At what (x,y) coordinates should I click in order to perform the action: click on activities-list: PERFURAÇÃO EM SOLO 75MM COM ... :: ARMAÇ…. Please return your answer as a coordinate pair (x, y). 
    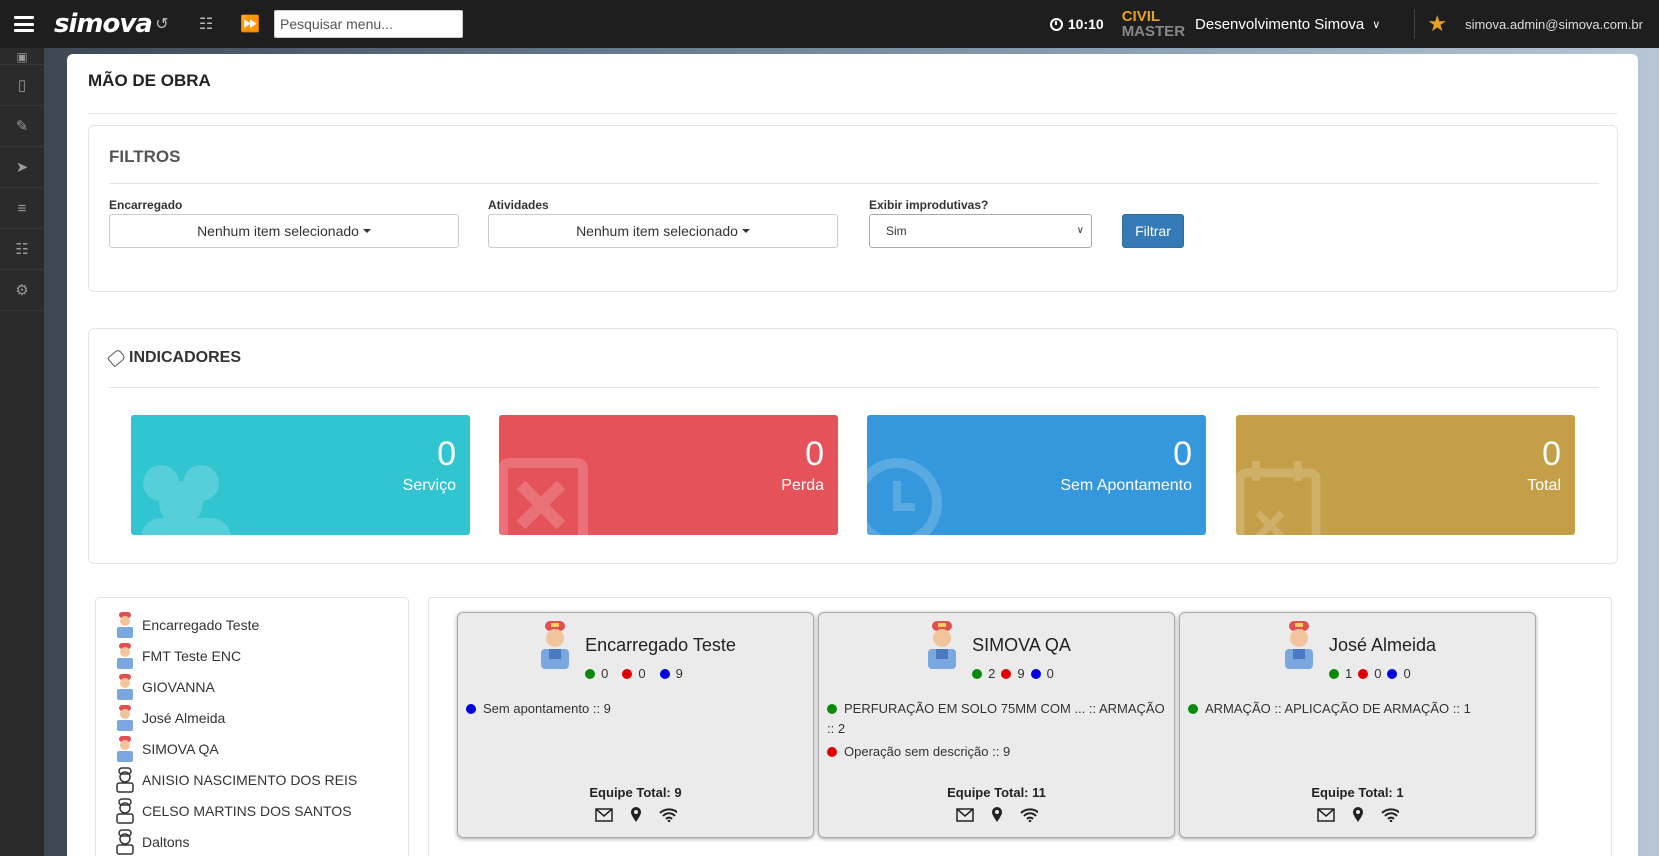
    Looking at the image, I should click on (997, 732).